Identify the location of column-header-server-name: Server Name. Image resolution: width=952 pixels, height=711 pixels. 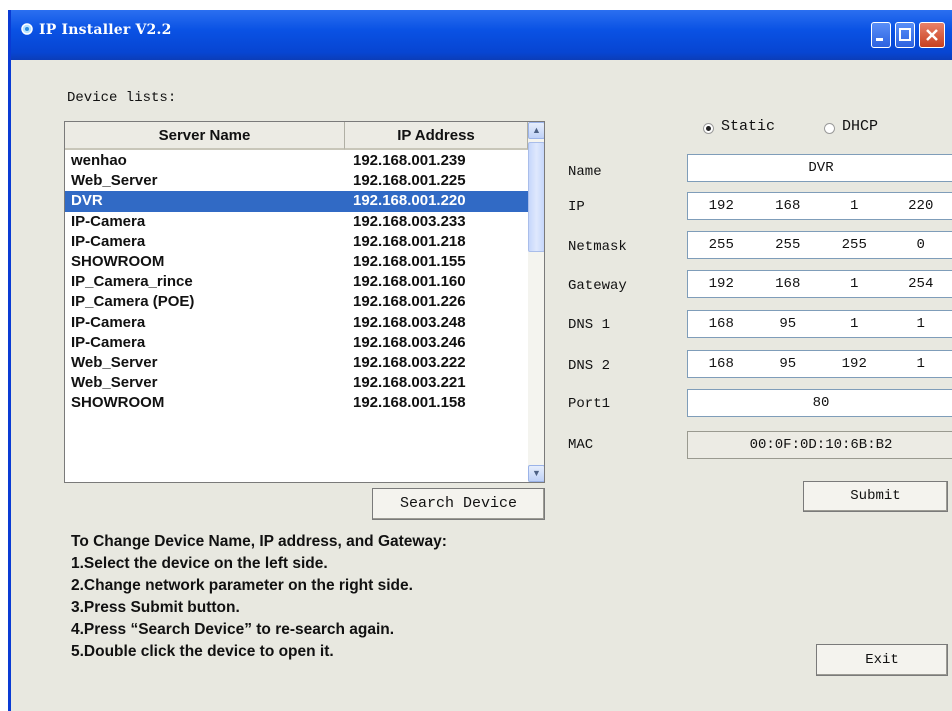
(205, 136).